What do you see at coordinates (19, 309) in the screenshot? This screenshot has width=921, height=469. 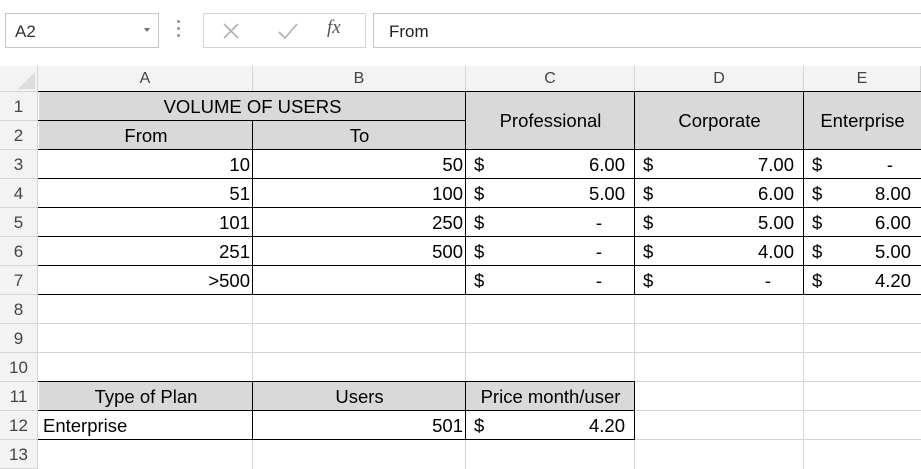 I see `row-header-8: 8` at bounding box center [19, 309].